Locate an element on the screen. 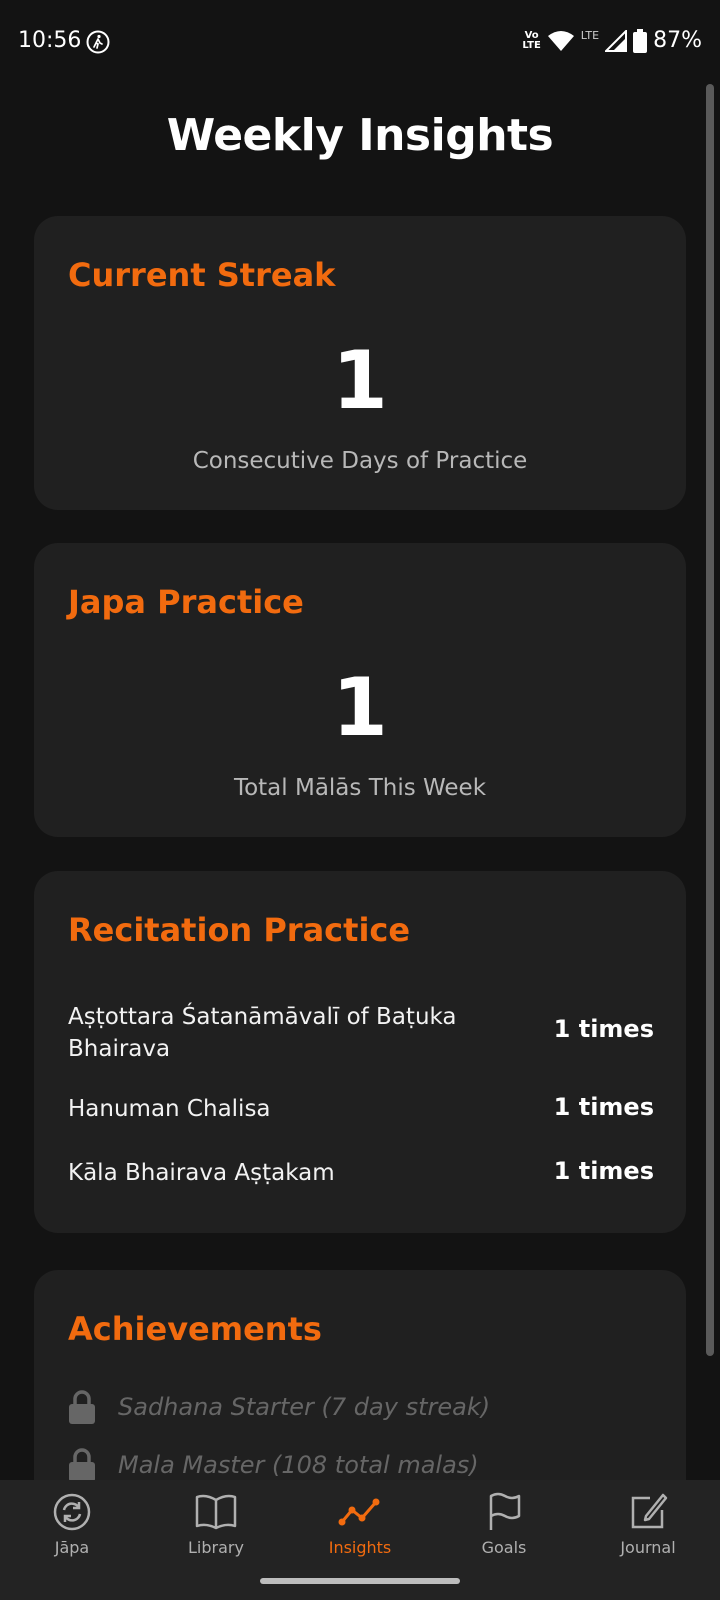 This screenshot has height=1600, width=720. nav-japa: Jāpa is located at coordinates (72, 1524).